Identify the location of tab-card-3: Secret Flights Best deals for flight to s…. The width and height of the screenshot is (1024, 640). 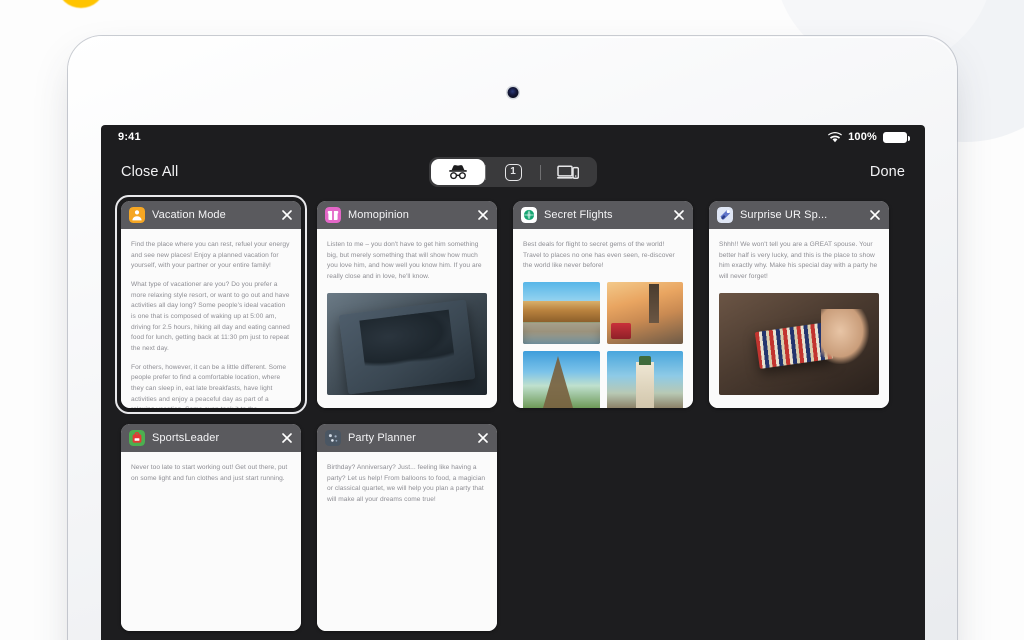
(603, 304).